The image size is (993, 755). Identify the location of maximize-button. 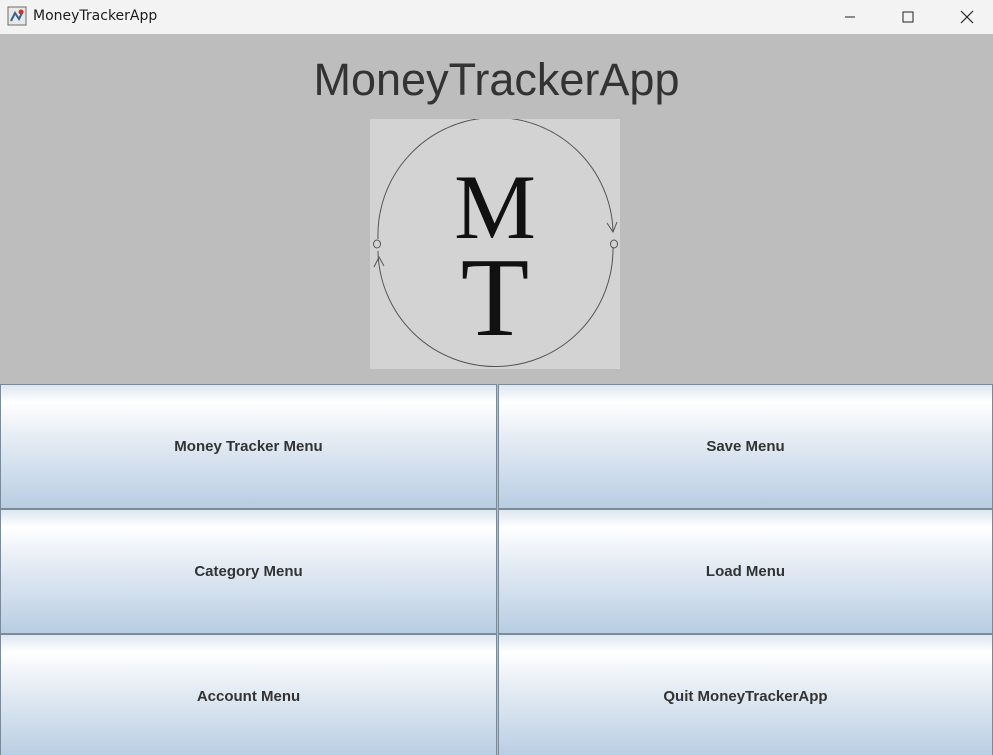
(908, 17).